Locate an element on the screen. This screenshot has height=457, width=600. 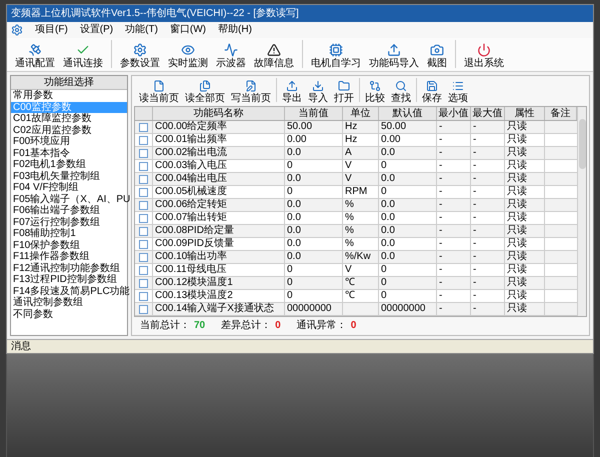
group-list-item: 不同参数 is located at coordinates (69, 314).